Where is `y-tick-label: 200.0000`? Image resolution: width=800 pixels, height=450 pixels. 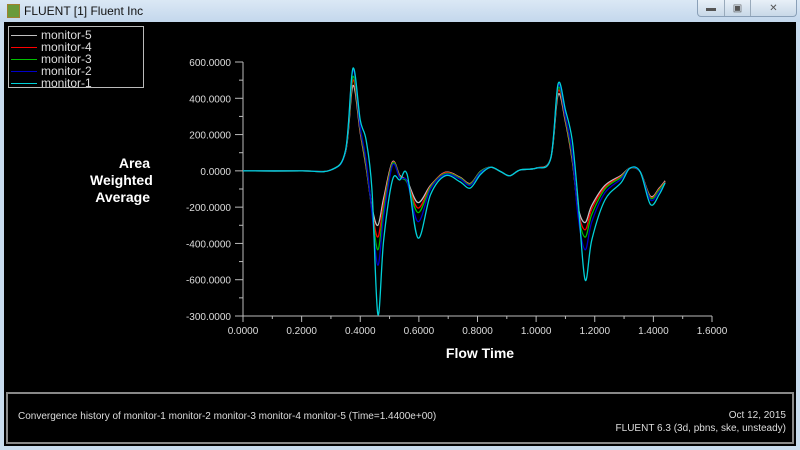 y-tick-label: 200.0000 is located at coordinates (210, 136).